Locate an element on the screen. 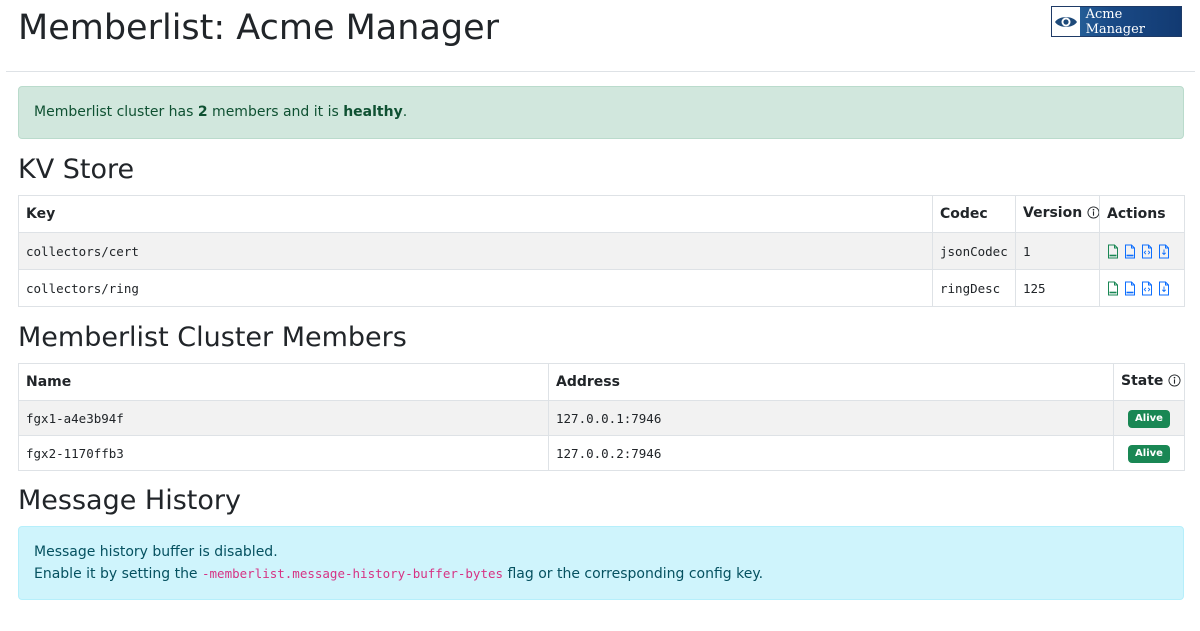 The image size is (1200, 631). column-header-address: Address is located at coordinates (831, 382).